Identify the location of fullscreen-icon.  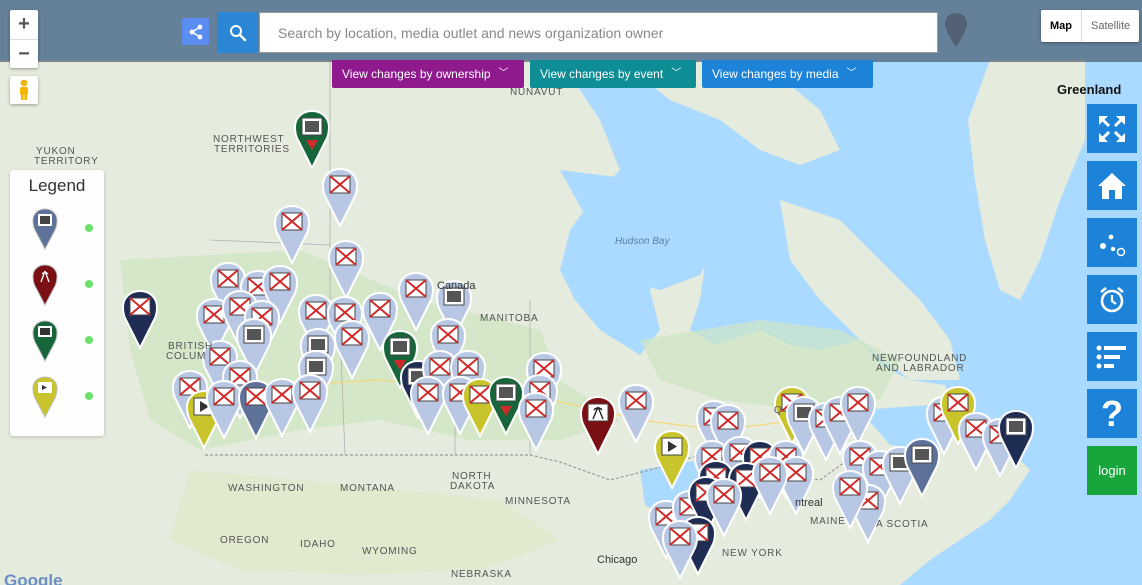
(1112, 128).